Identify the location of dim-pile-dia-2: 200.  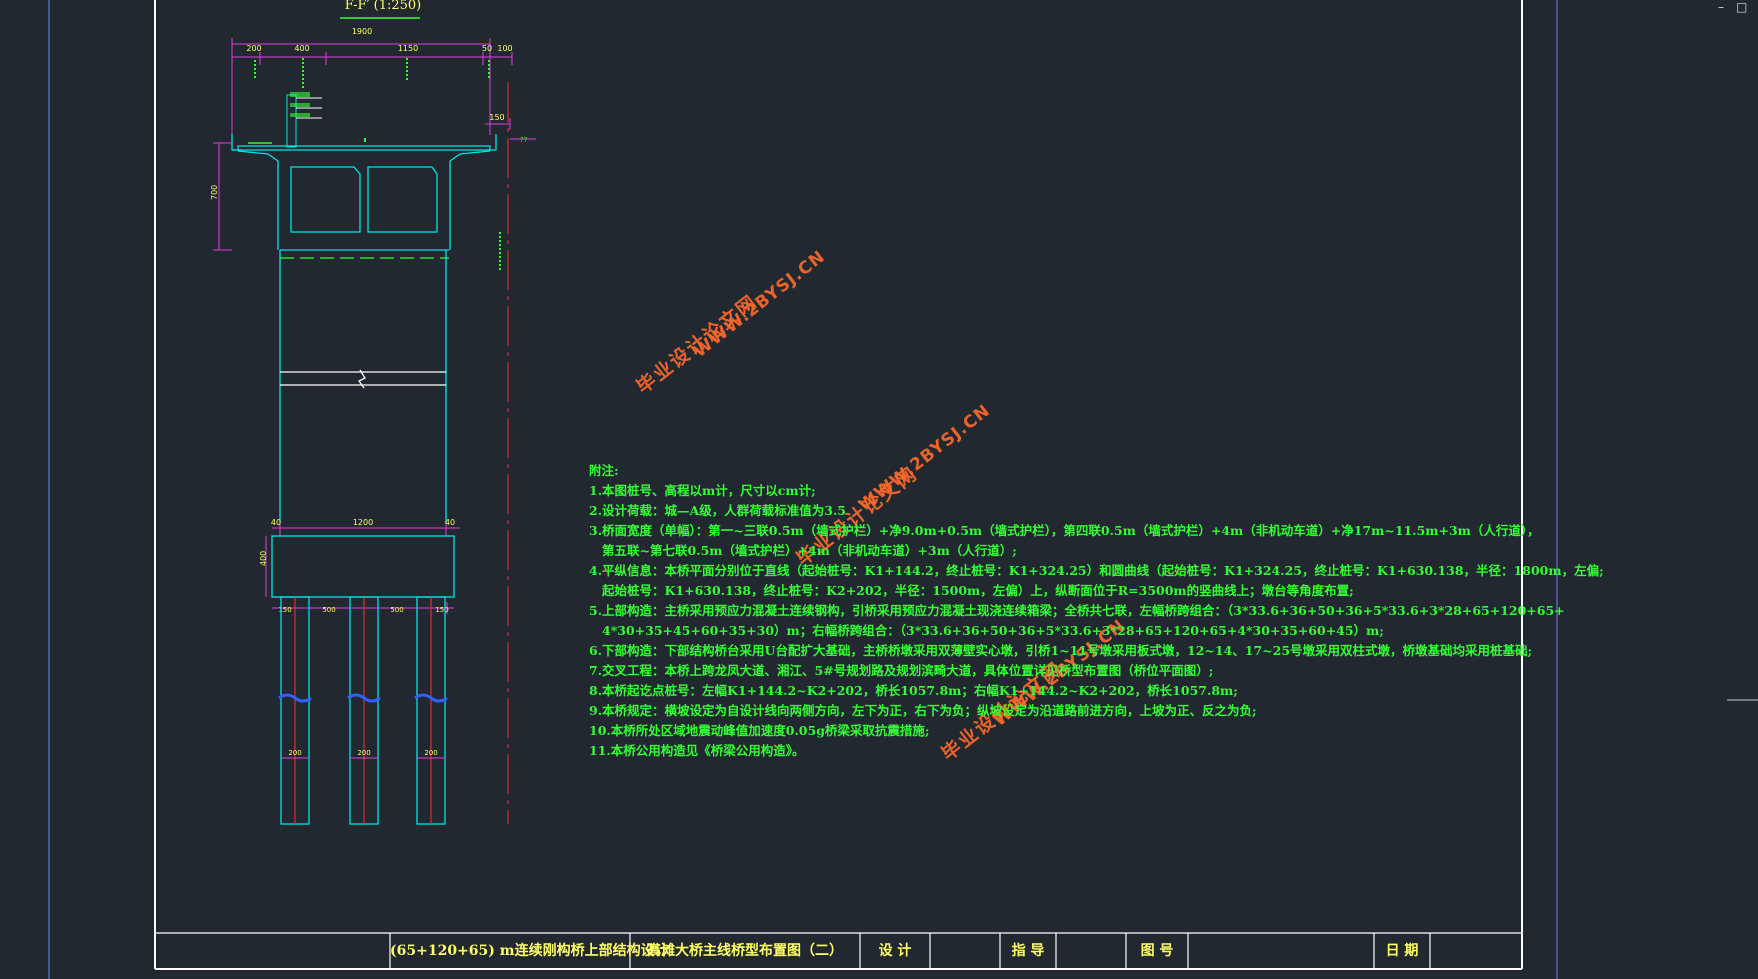
(363, 753).